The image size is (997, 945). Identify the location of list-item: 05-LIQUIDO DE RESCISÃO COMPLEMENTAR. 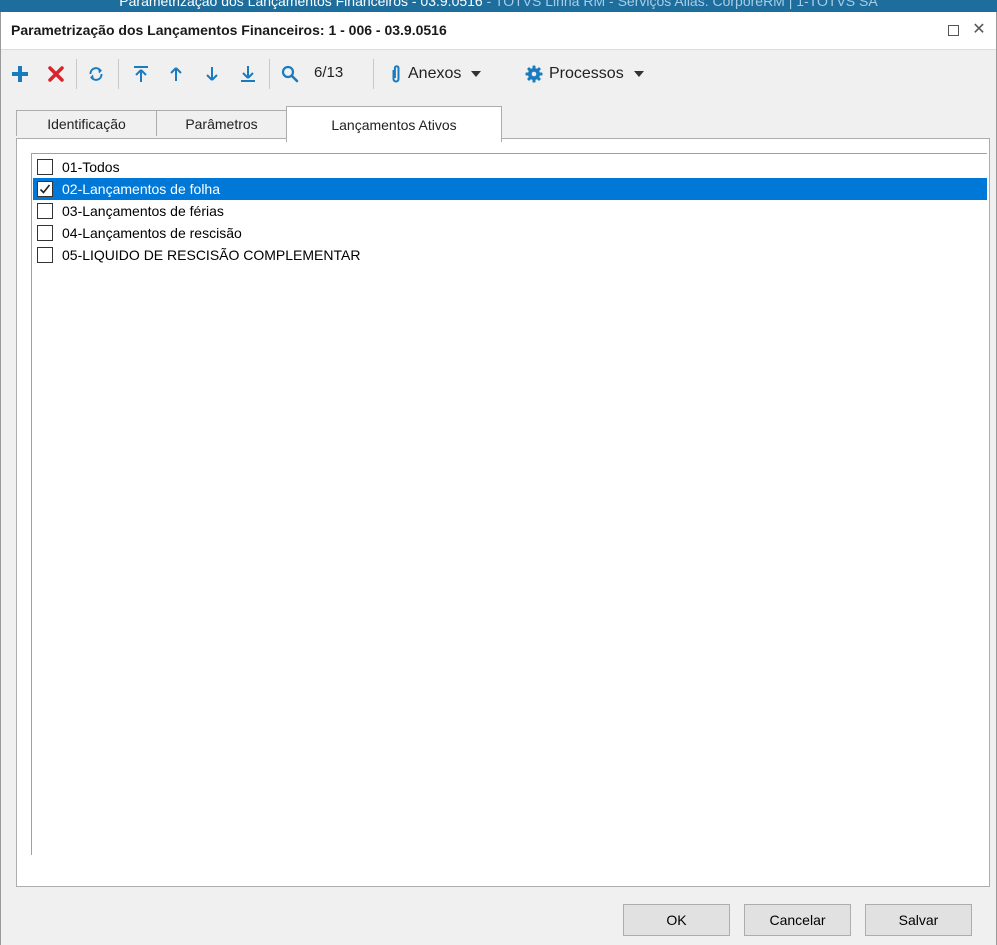
(510, 255).